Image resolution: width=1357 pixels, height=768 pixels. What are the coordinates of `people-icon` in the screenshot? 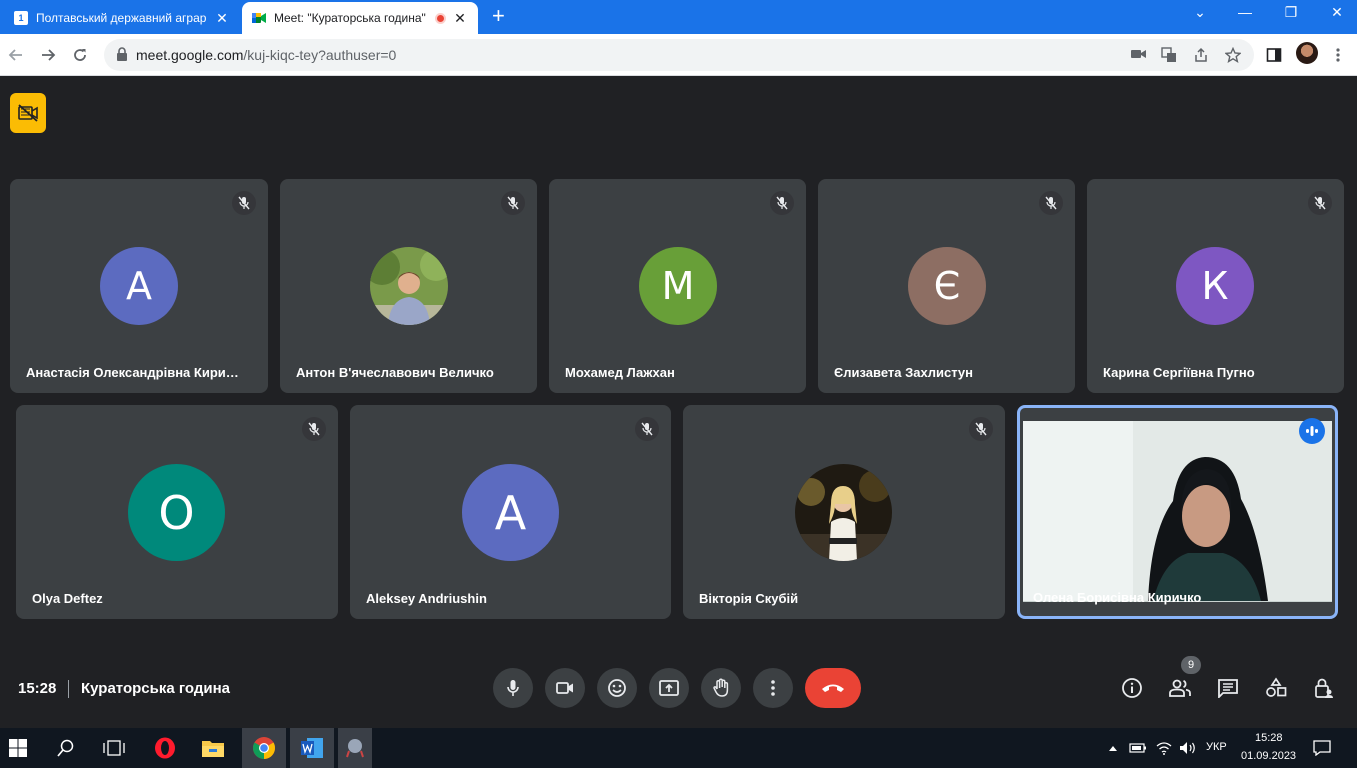 It's located at (1180, 688).